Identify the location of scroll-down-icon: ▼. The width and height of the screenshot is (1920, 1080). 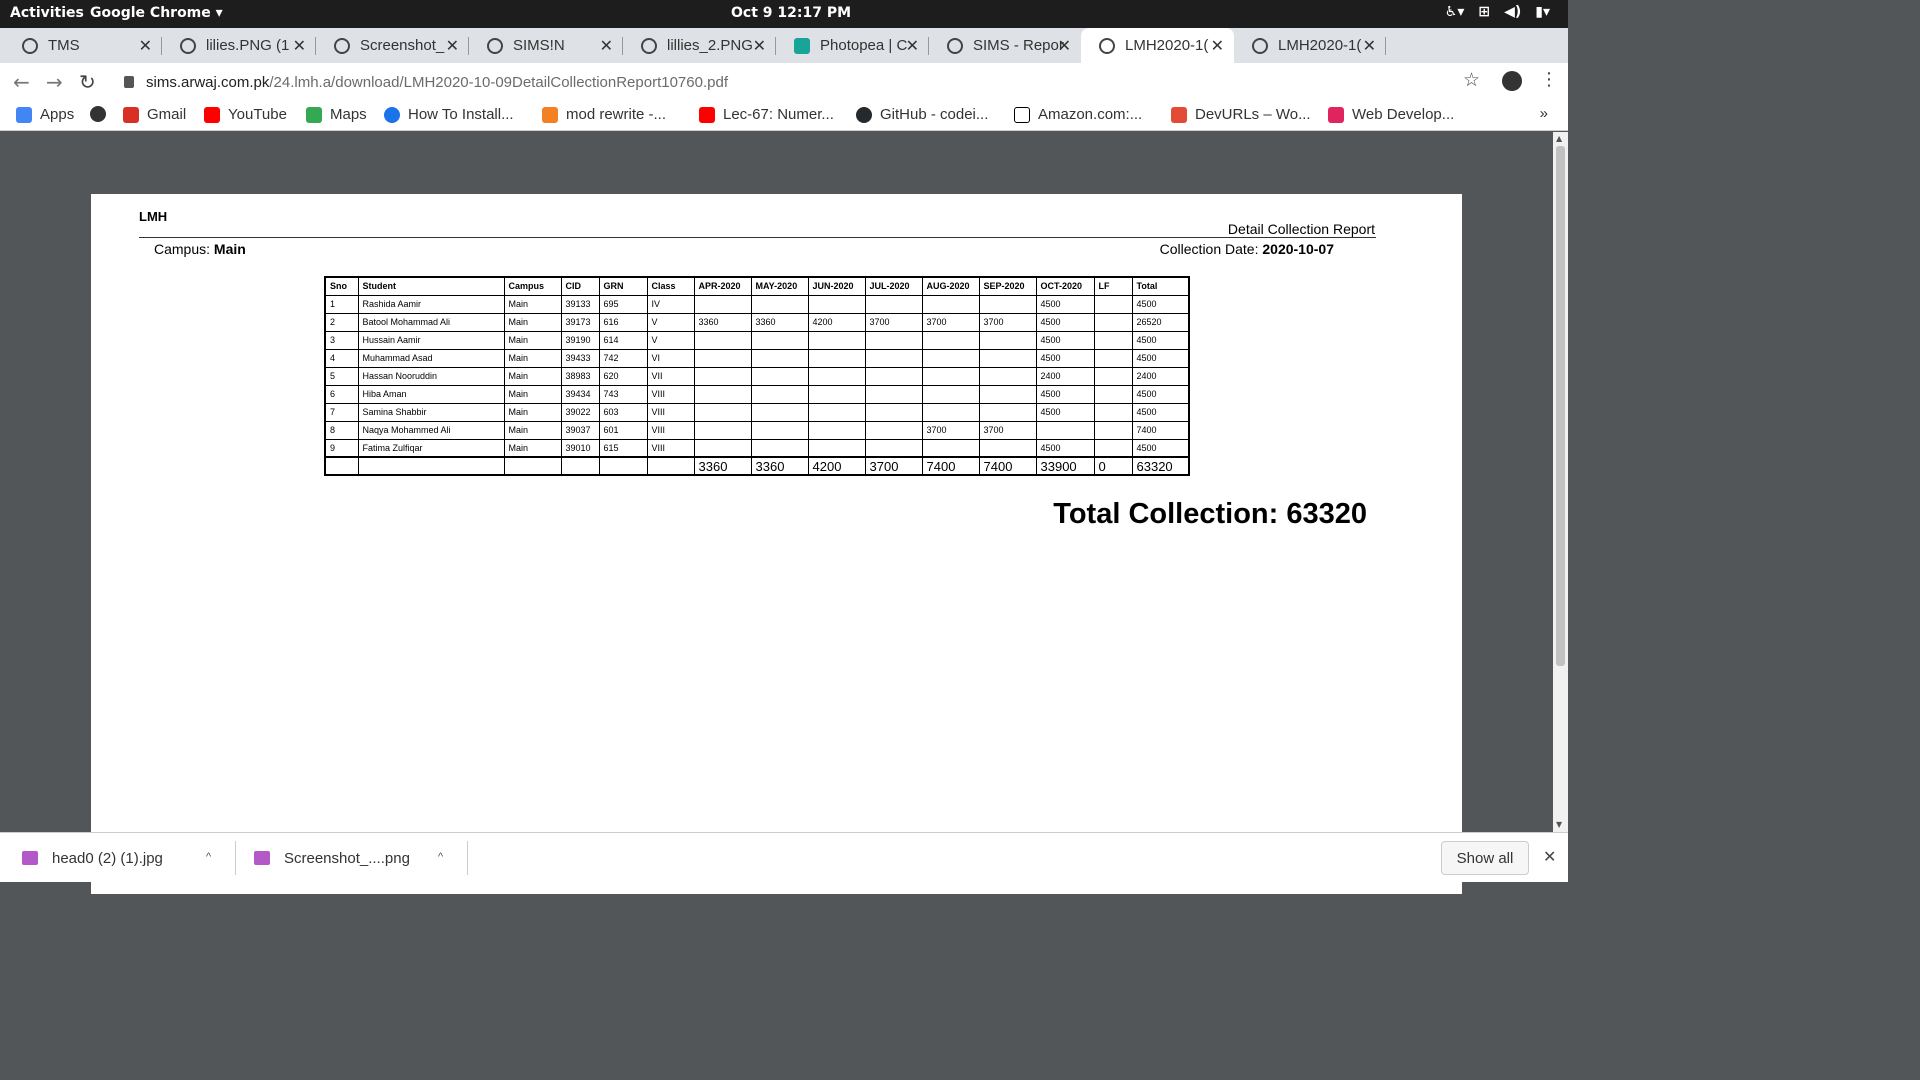
(1559, 824).